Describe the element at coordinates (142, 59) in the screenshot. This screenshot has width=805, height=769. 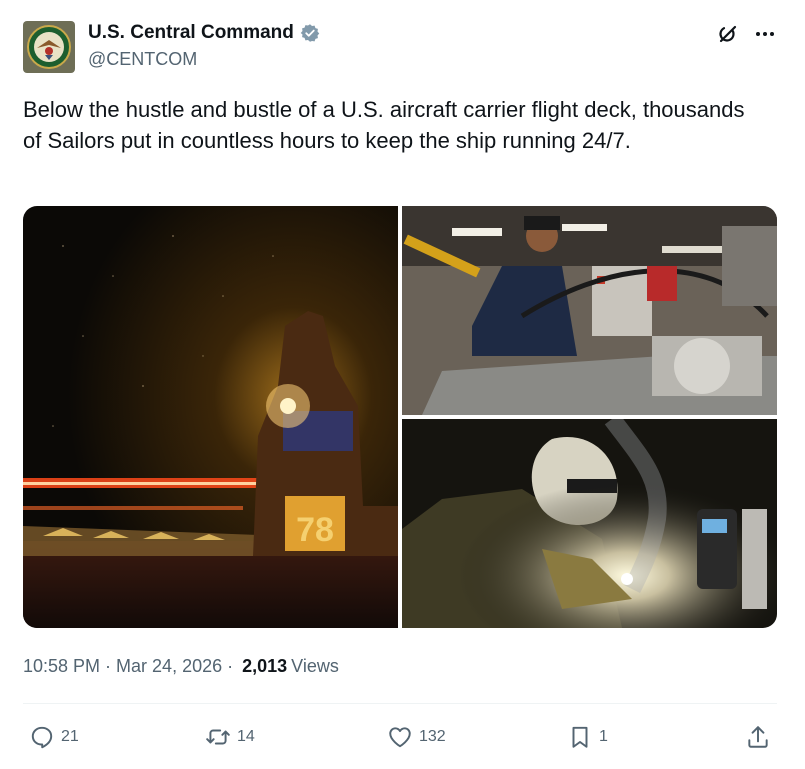
I see `author-handle: @CENTCOM` at that location.